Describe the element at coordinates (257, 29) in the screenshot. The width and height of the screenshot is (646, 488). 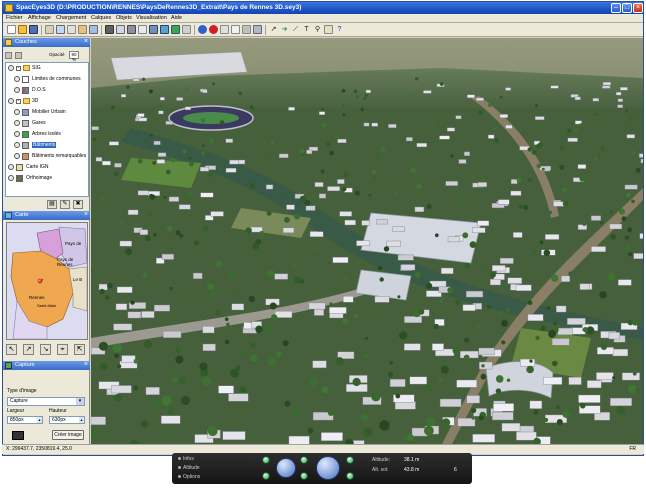
I see `pan-icon` at that location.